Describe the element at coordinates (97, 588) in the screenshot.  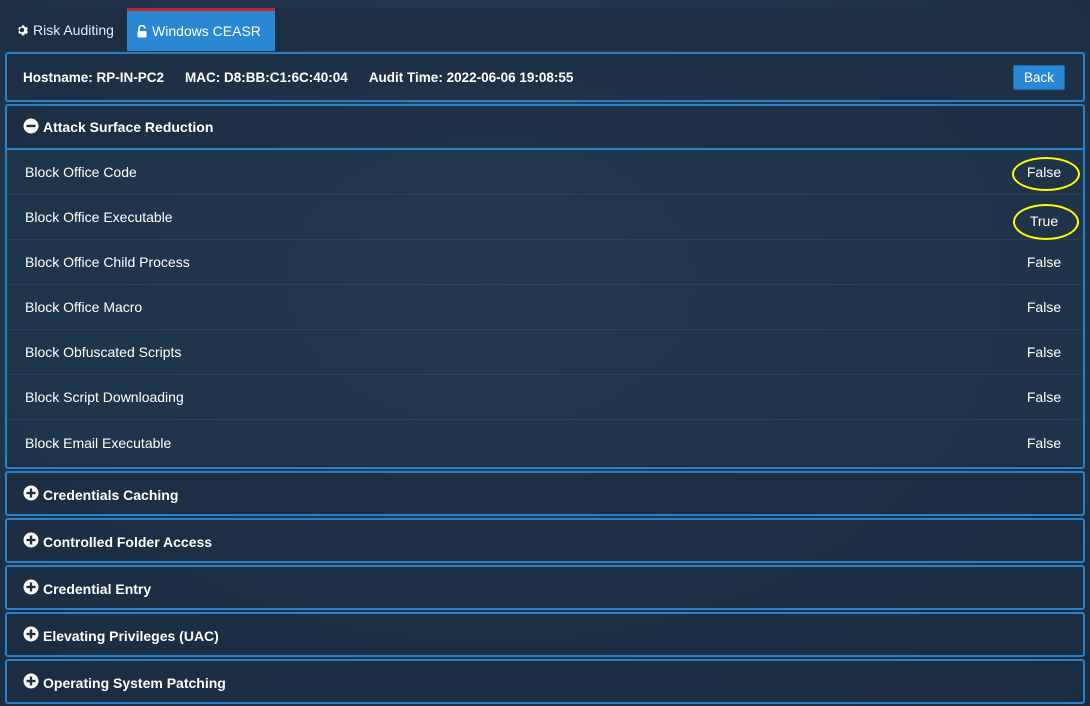
I see `section-title: Credential Entry` at that location.